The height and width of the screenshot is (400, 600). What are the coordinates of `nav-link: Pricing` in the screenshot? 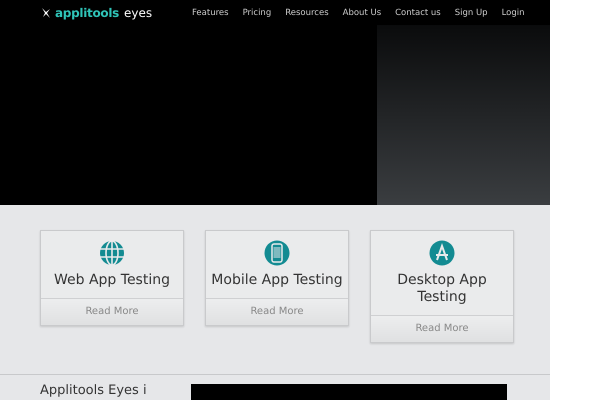 It's located at (257, 13).